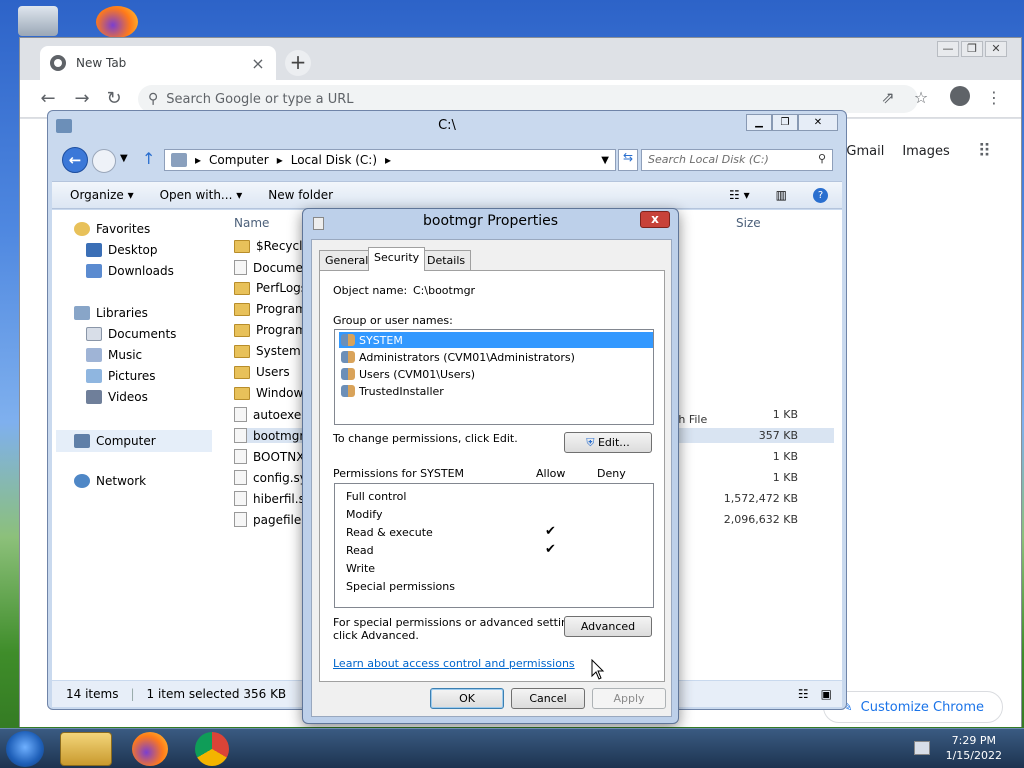  I want to click on firefox-taskbar-icon, so click(150, 749).